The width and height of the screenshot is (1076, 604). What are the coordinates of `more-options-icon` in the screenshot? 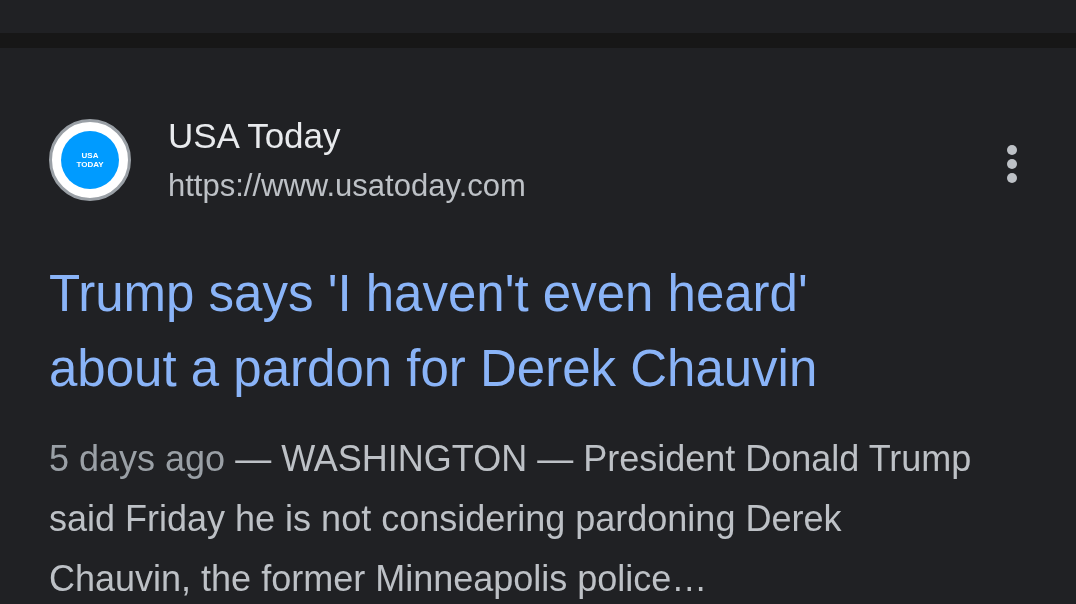 It's located at (1012, 164).